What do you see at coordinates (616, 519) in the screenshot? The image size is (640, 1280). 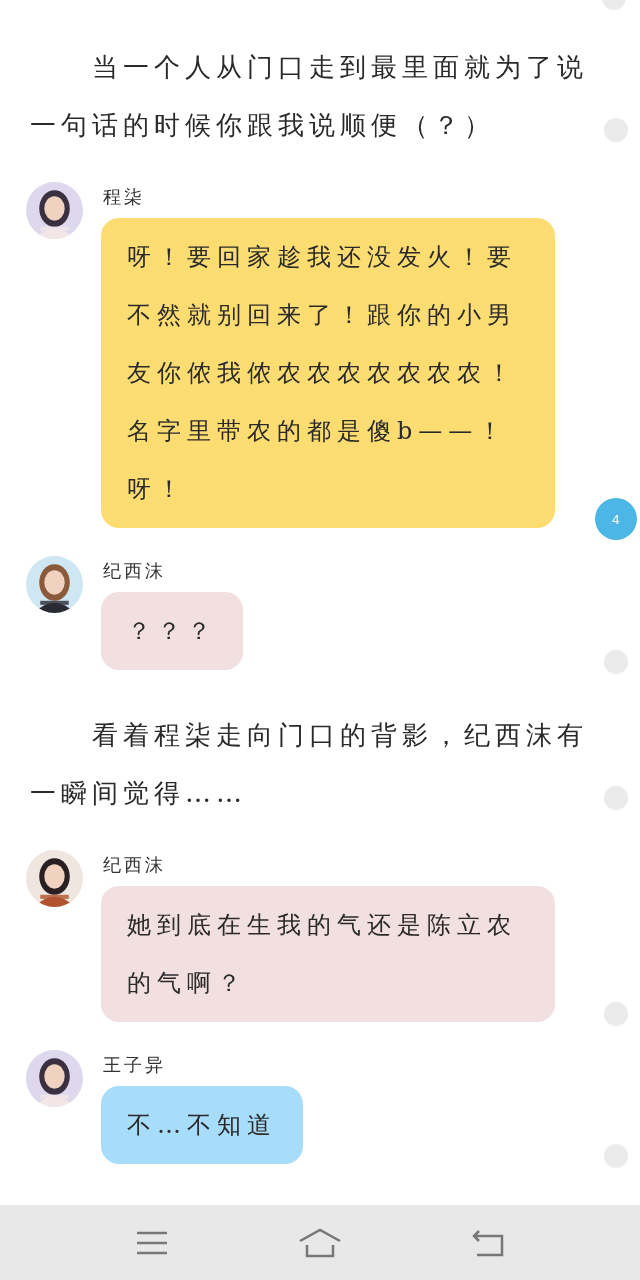 I see `comment-count: 4` at bounding box center [616, 519].